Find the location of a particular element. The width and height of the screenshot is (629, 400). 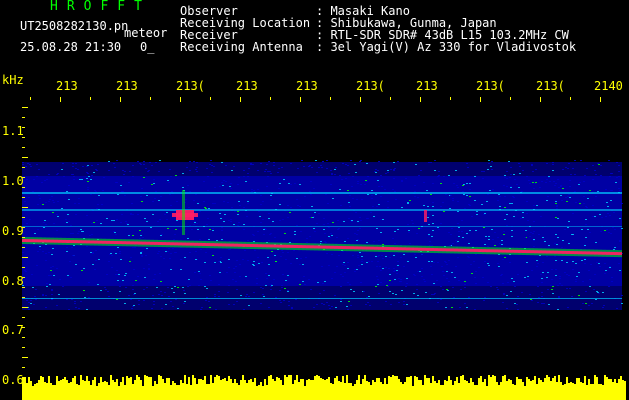

x-axis-tick-marks is located at coordinates (315, 99).